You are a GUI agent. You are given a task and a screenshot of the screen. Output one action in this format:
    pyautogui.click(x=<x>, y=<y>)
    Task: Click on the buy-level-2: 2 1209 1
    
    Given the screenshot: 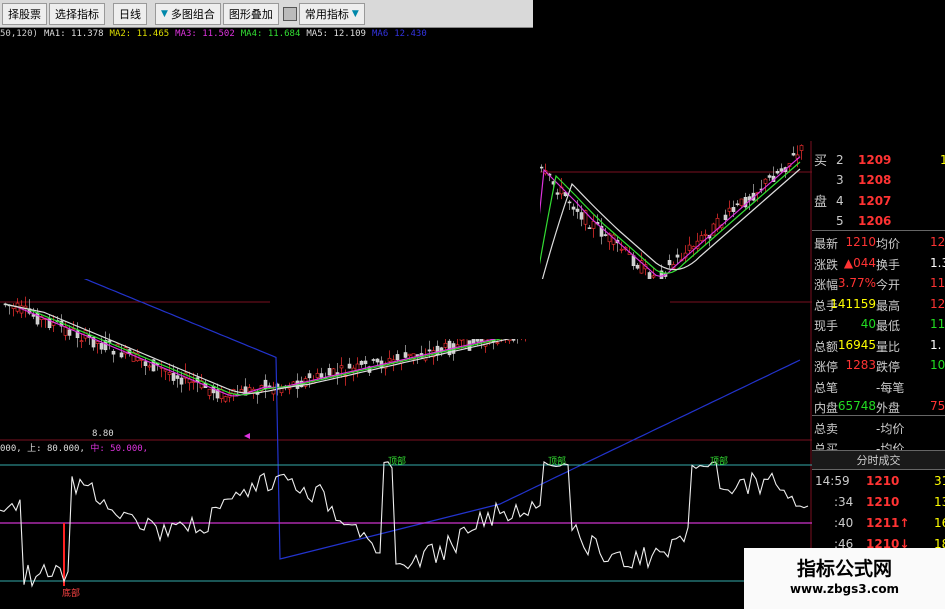 What is the action you would take?
    pyautogui.click(x=878, y=161)
    